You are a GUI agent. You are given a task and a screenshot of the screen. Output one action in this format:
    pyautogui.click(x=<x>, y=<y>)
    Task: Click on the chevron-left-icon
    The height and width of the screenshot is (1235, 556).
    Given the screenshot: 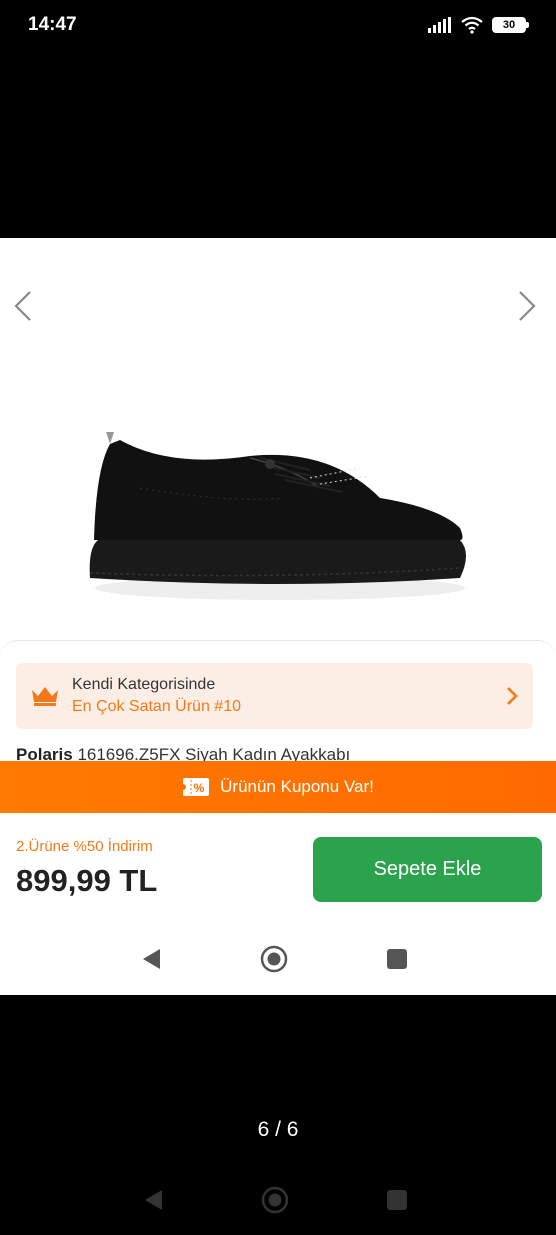 What is the action you would take?
    pyautogui.click(x=23, y=306)
    